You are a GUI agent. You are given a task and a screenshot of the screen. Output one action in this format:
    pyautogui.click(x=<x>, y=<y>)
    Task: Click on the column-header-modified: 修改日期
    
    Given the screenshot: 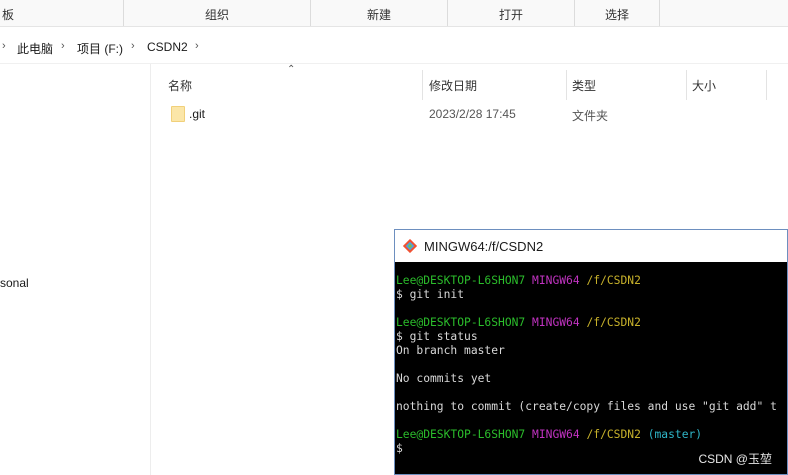 What is the action you would take?
    pyautogui.click(x=453, y=85)
    